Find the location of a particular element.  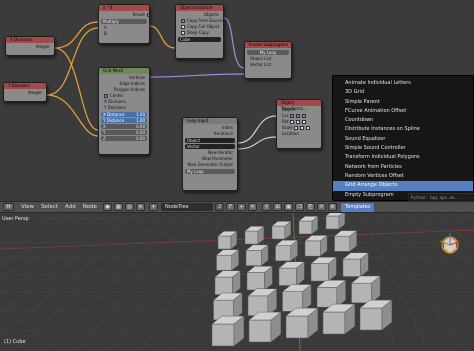

view-perspective-label: User Persp is located at coordinates (15, 219).